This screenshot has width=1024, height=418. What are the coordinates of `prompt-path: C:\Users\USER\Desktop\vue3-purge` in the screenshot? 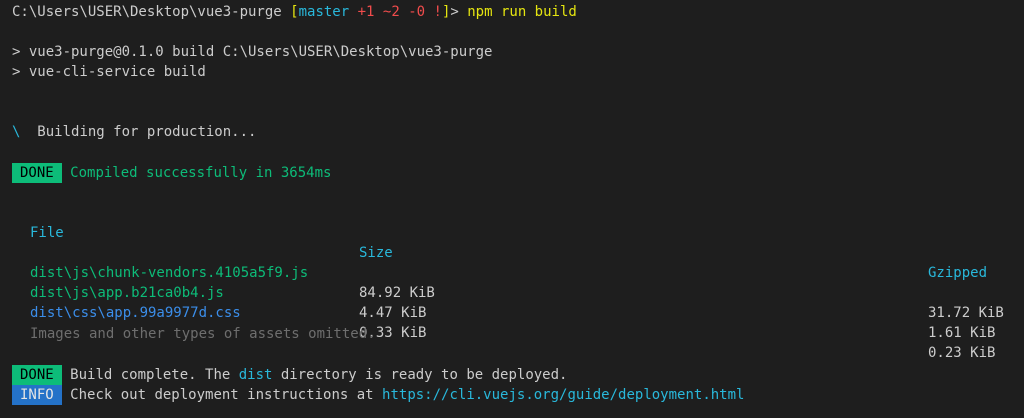 It's located at (147, 12).